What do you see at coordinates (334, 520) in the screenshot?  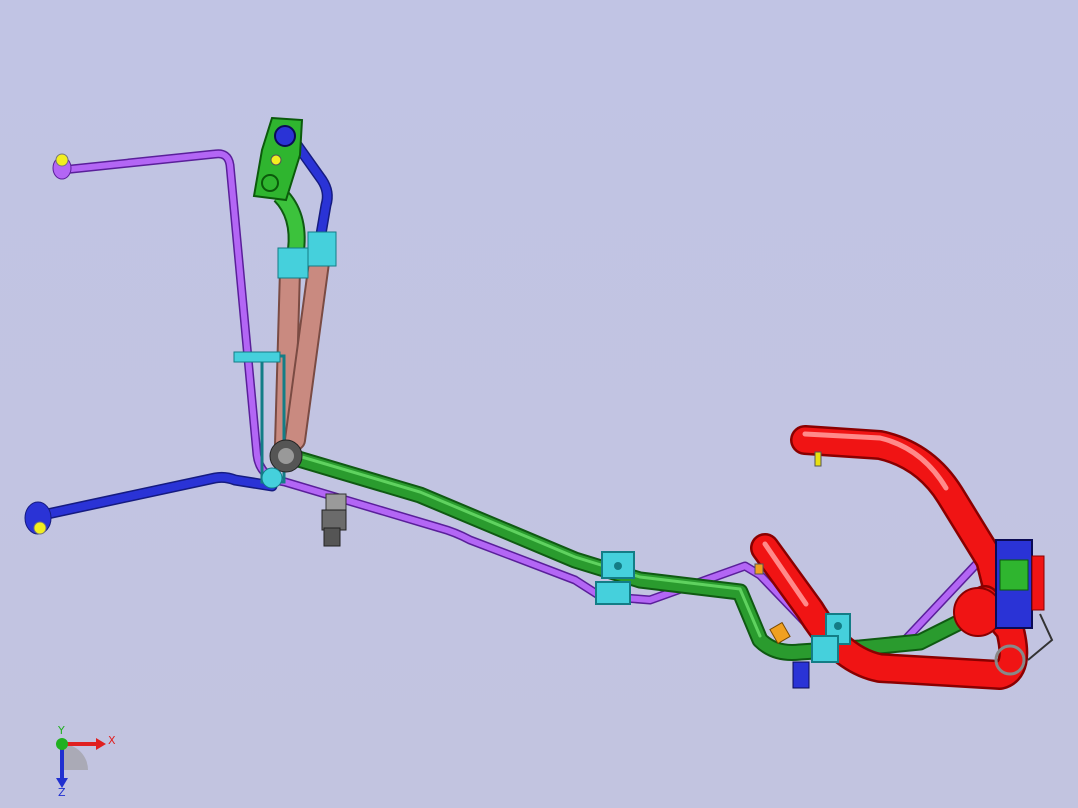 I see `pressure-sensor-icon` at bounding box center [334, 520].